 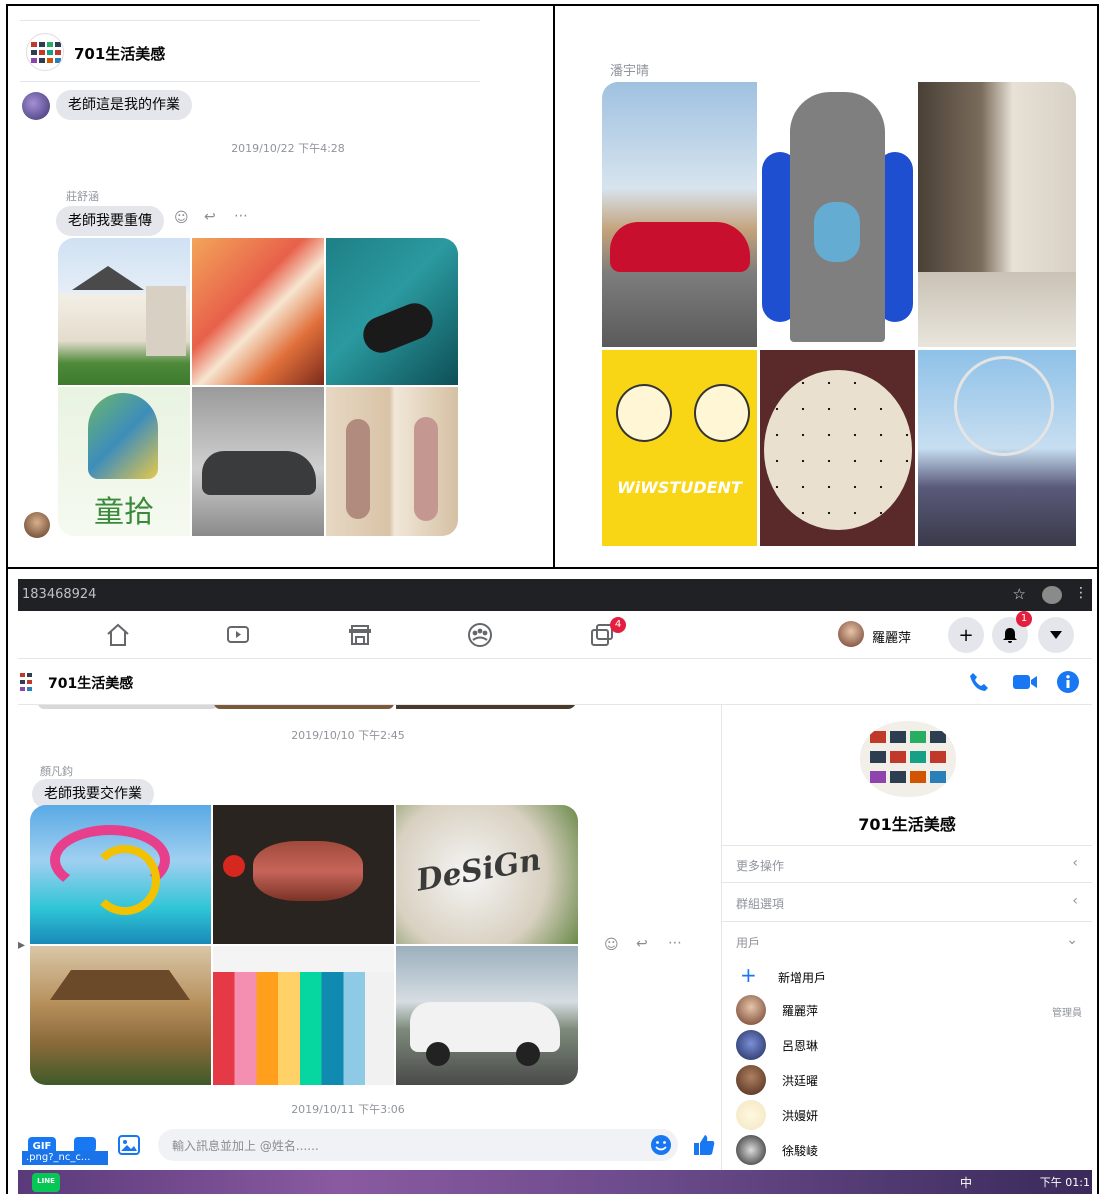 What do you see at coordinates (907, 942) in the screenshot?
I see `users-row: 用戶 ⌄` at bounding box center [907, 942].